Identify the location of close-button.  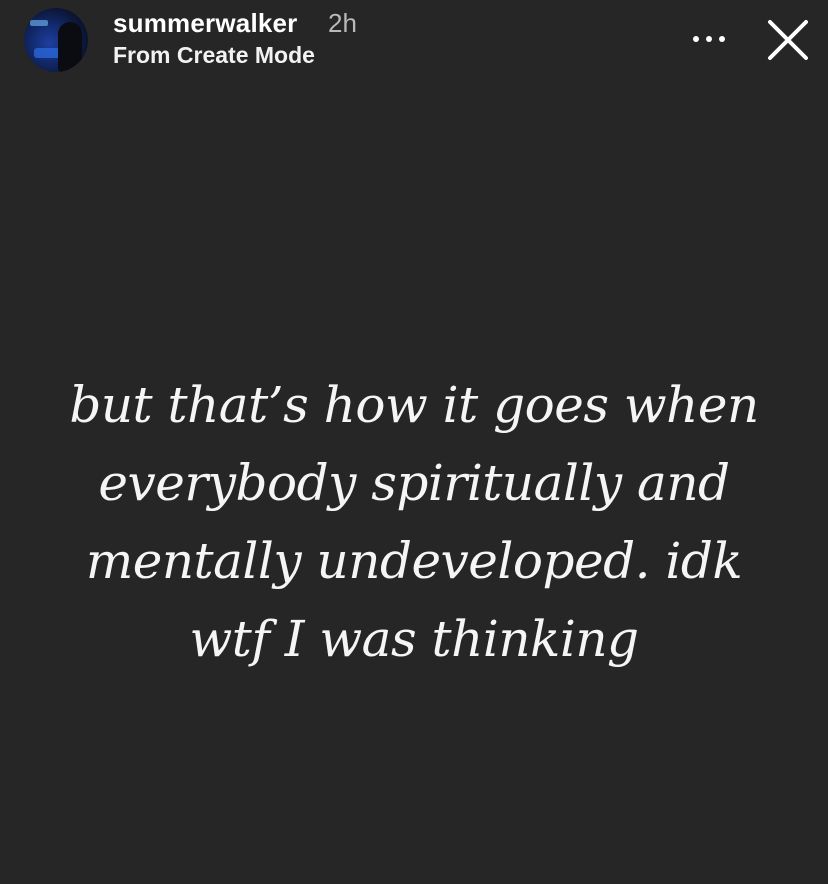
(788, 40).